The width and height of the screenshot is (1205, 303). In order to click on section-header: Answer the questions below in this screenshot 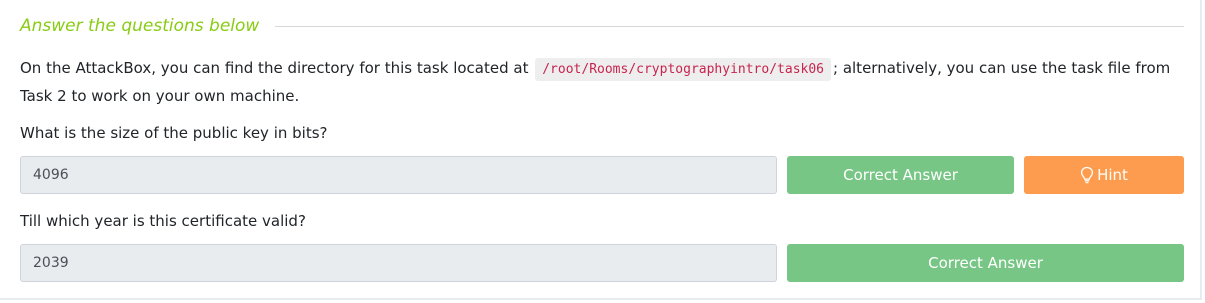, I will do `click(602, 26)`.